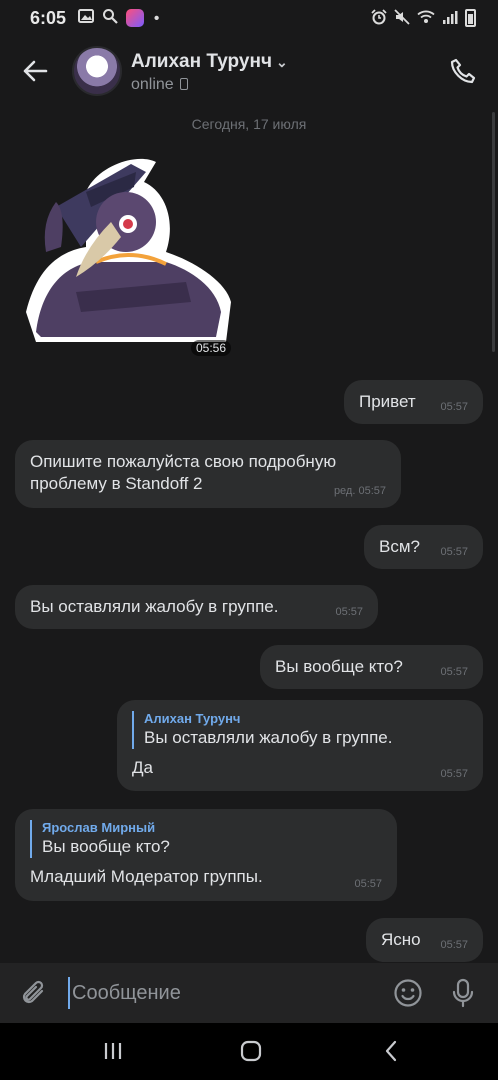 The image size is (498, 1080). I want to click on message-bubble-outgoing: Вы вообще кто? 05:57, so click(371, 667).